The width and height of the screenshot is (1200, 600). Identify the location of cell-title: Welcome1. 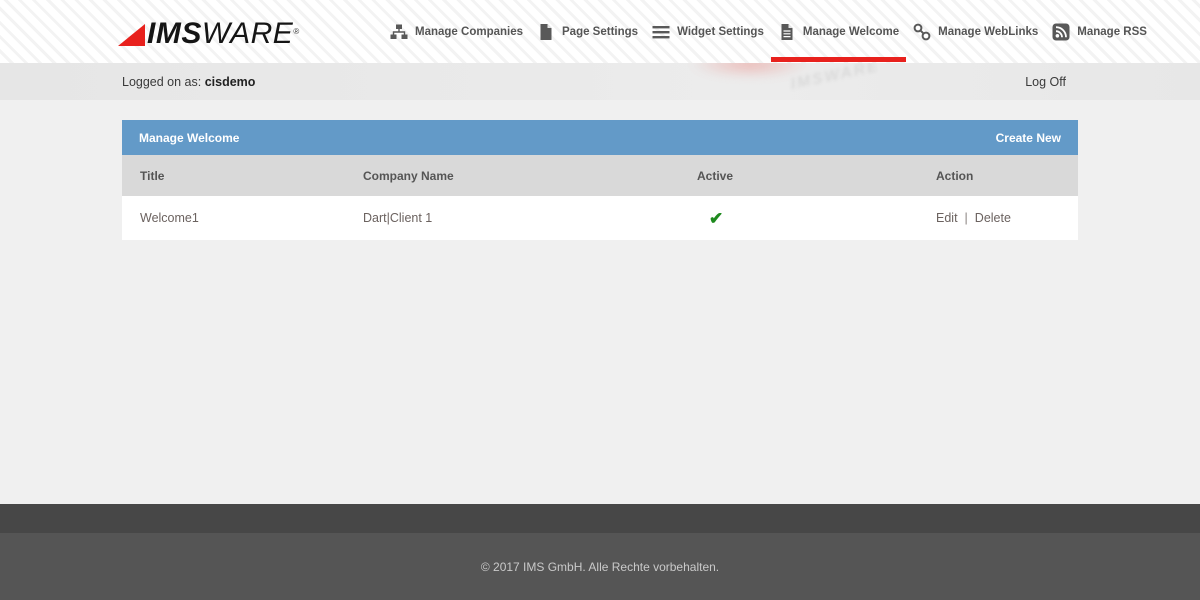
(169, 218).